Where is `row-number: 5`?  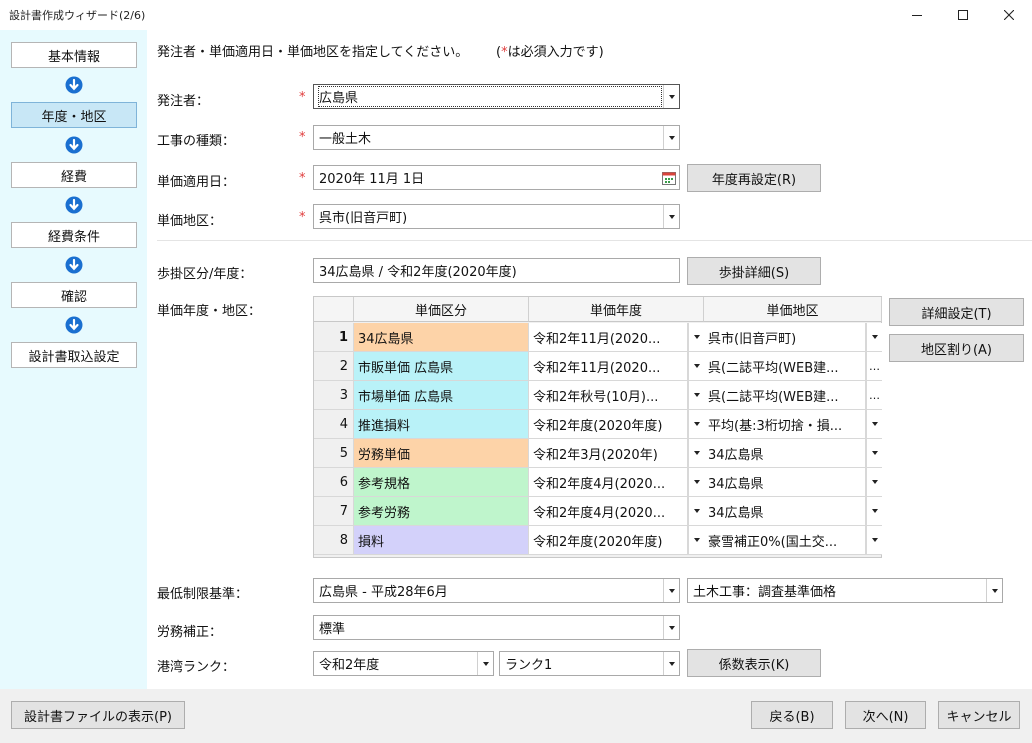
row-number: 5 is located at coordinates (334, 453).